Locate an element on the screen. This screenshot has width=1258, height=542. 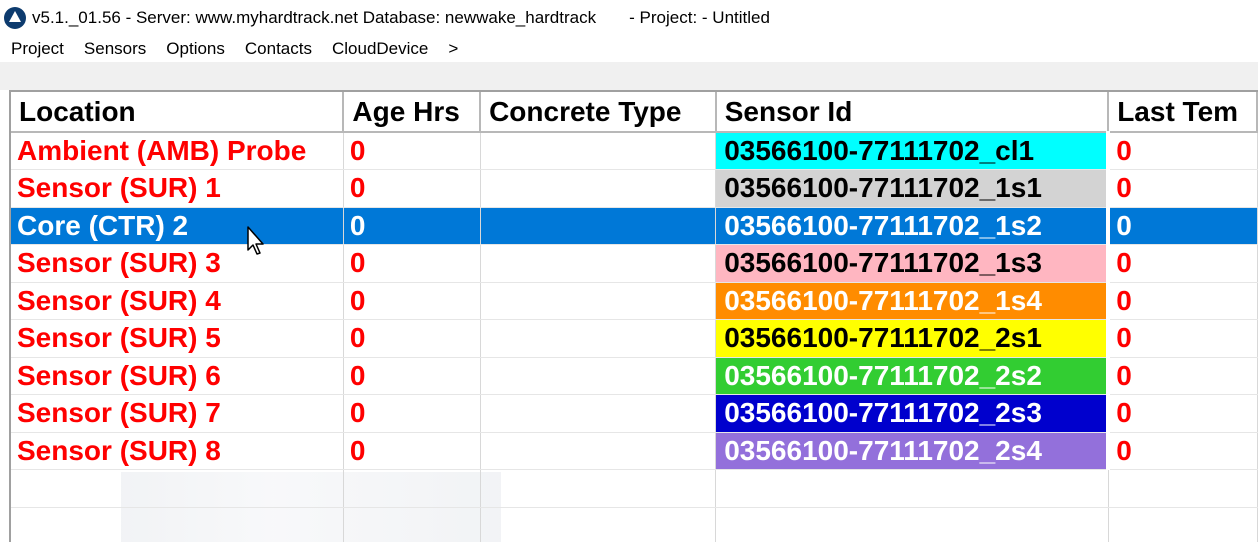
table-row: Sensor (SUR) 3 0 03566100-77111702_1s3 0 is located at coordinates (634, 263).